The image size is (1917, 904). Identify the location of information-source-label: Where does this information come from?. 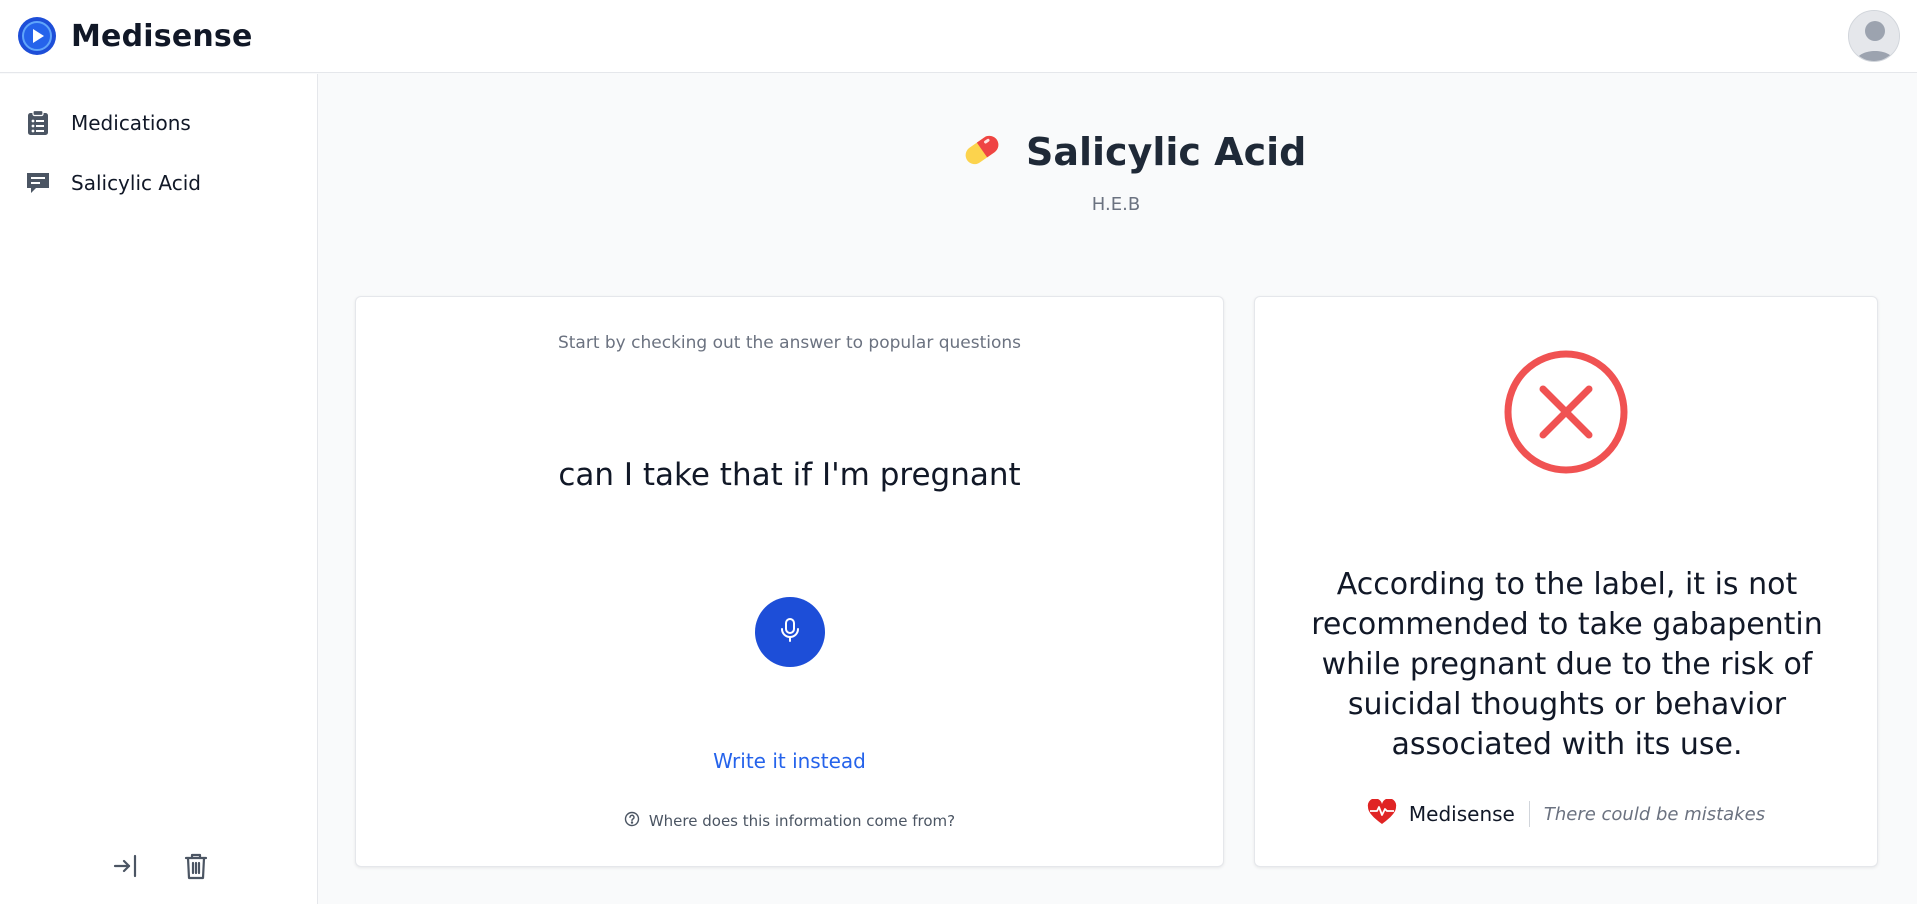
(802, 821).